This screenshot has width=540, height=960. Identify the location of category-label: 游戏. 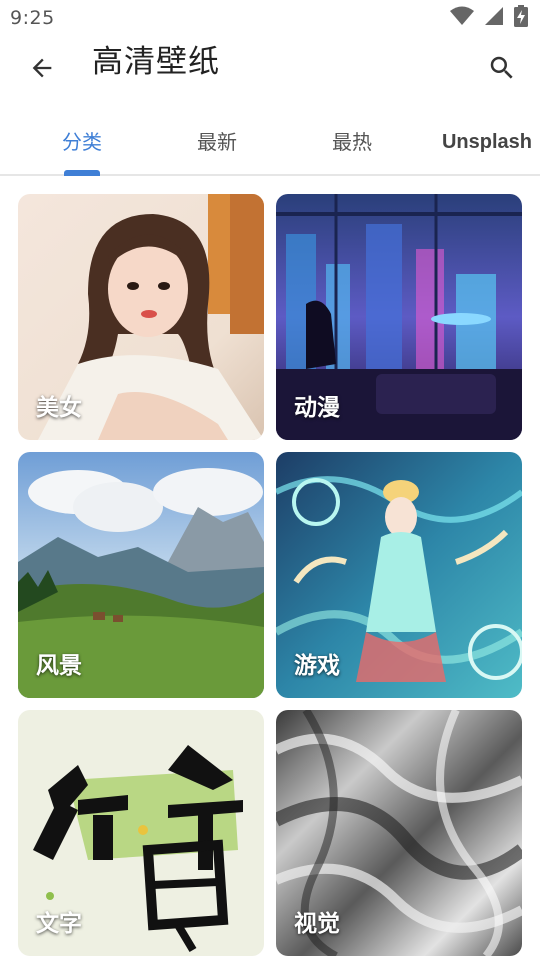
(317, 666).